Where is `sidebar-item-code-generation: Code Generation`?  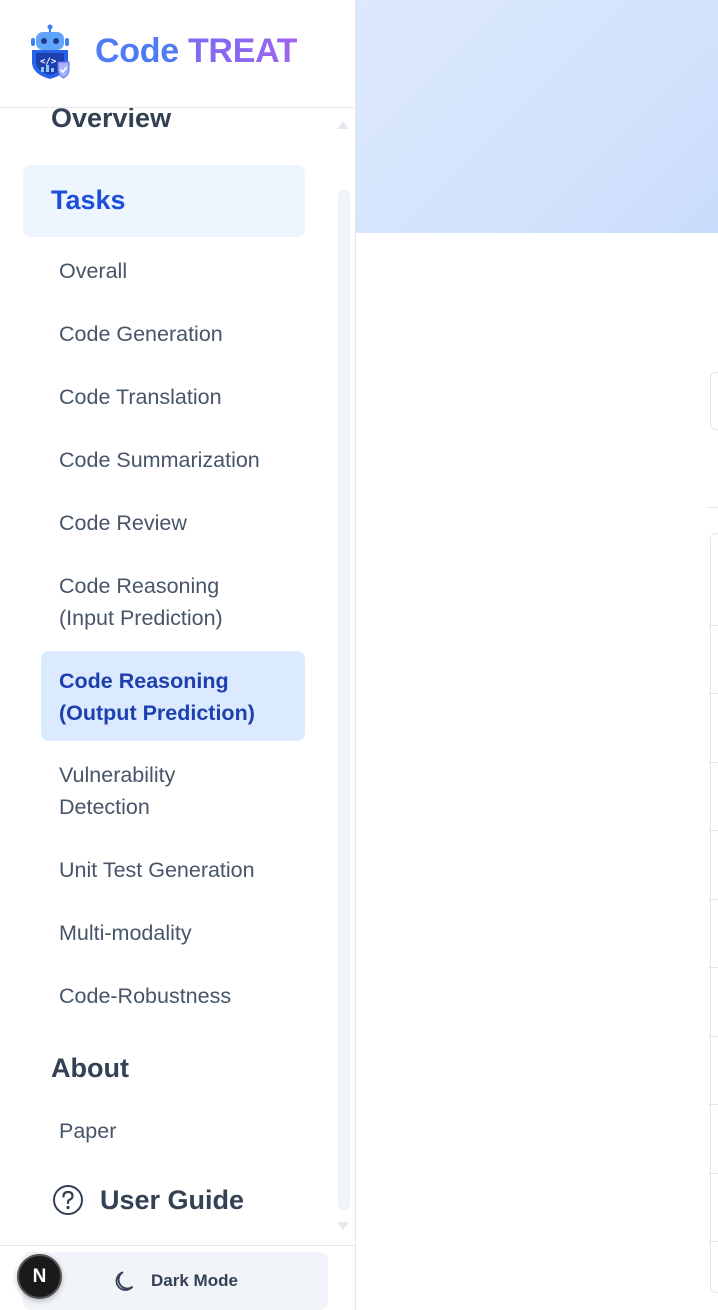 sidebar-item-code-generation: Code Generation is located at coordinates (184, 334).